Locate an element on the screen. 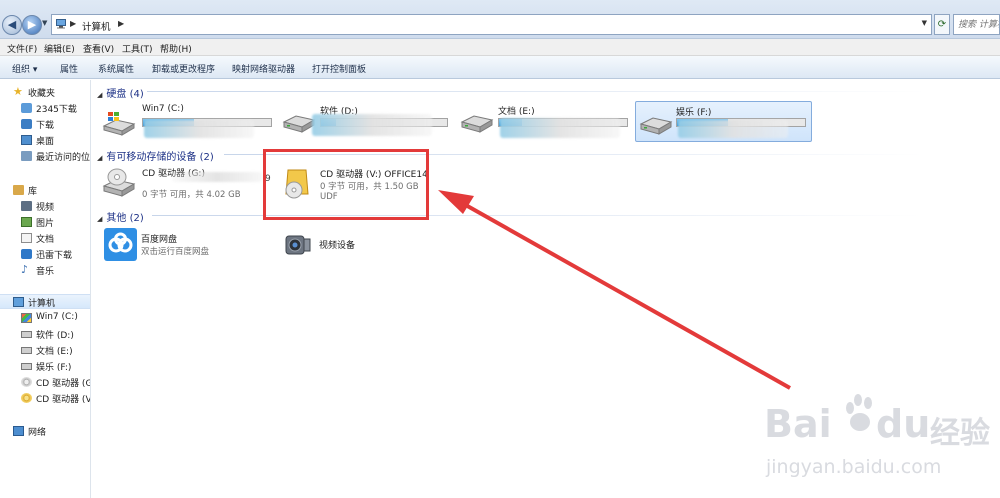 This screenshot has height=498, width=1000. paw-icon is located at coordinates (859, 412).